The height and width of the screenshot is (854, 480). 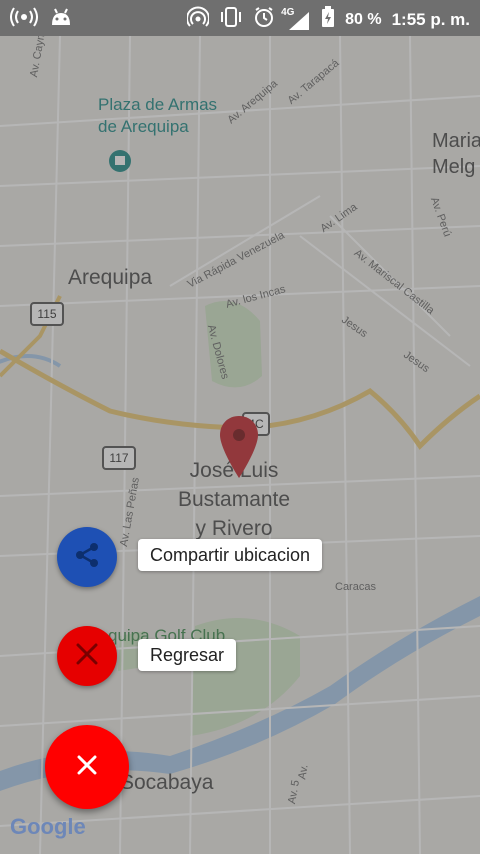 I want to click on share-location-button, so click(x=87, y=557).